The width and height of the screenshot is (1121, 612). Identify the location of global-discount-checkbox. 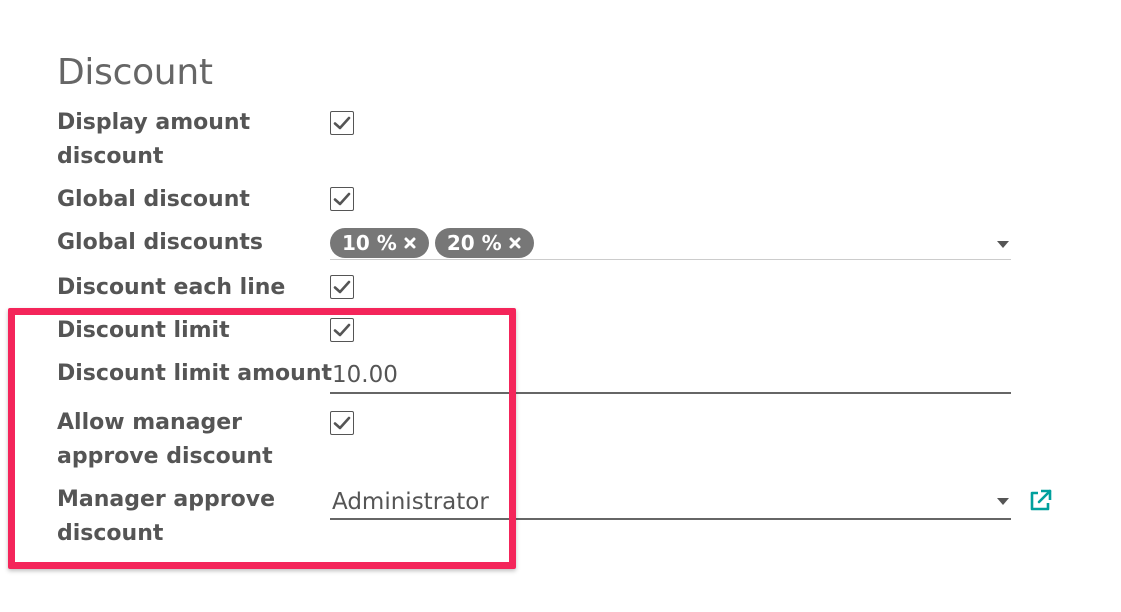
(342, 199).